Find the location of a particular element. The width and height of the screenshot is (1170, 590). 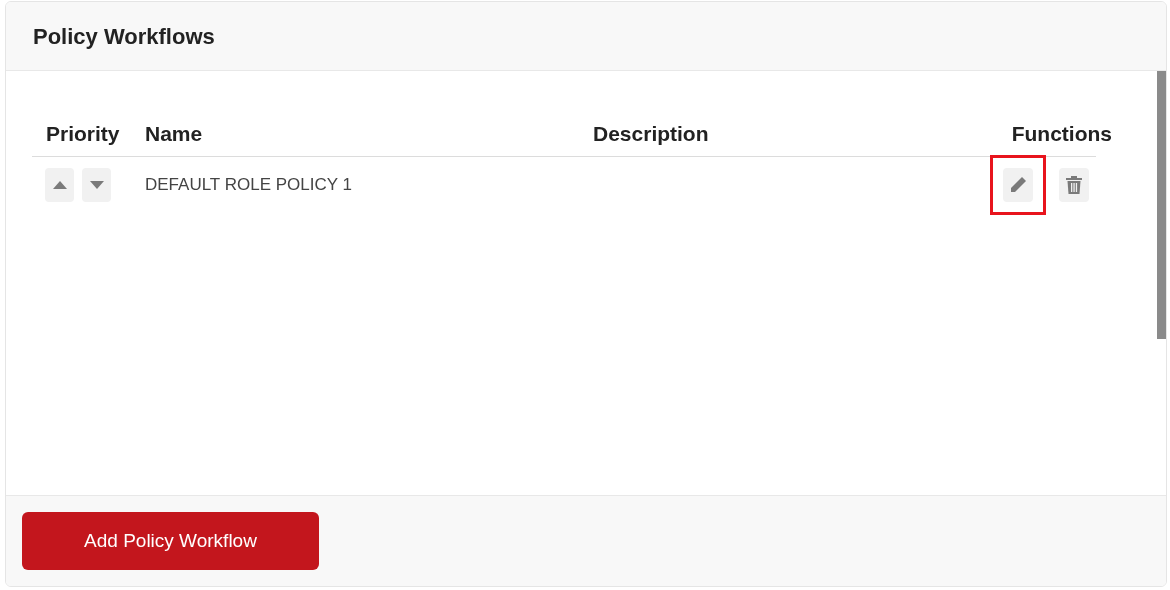

triangle-up-icon is located at coordinates (59, 185).